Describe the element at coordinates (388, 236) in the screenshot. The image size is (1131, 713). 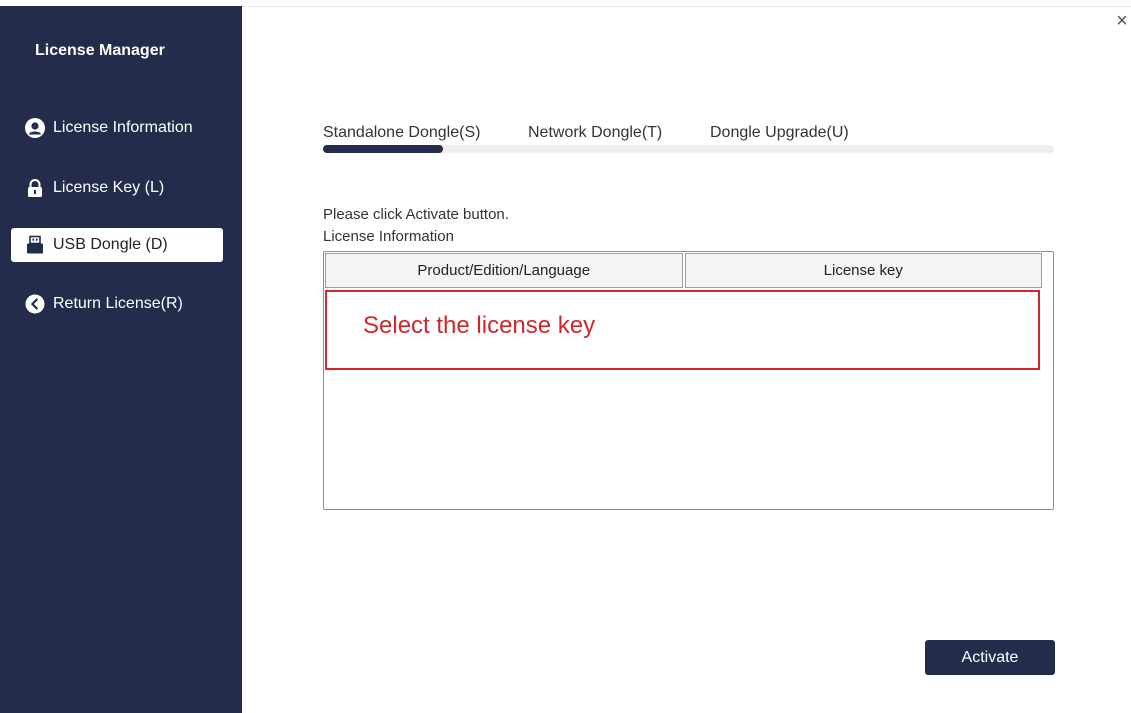
I see `section-label: License Information` at that location.